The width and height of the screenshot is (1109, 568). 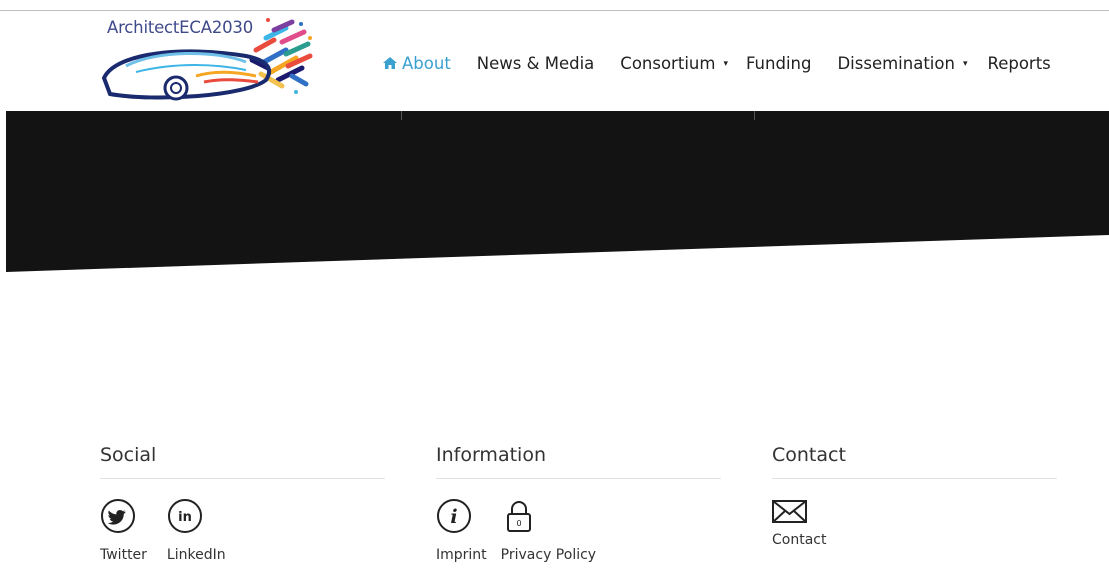 I want to click on nav-item-consortium: Consortium ▾, so click(x=674, y=63).